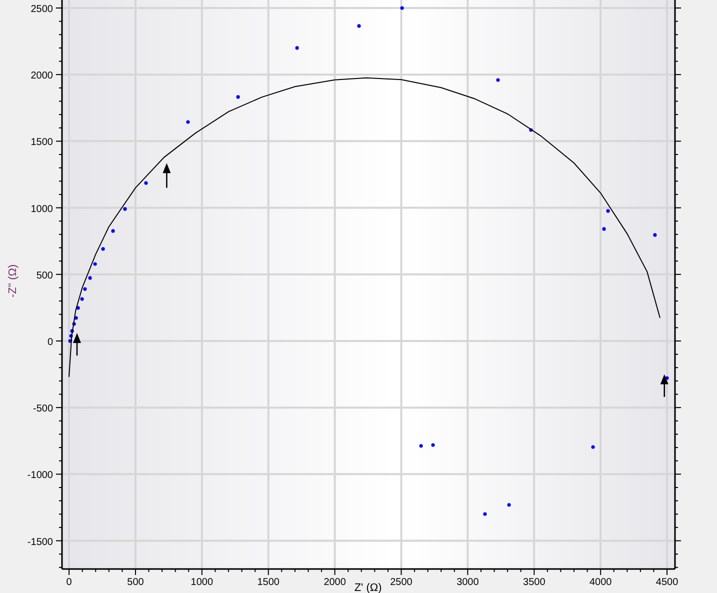 Image resolution: width=717 pixels, height=593 pixels. Describe the element at coordinates (40, 476) in the screenshot. I see `tick-label: -1000` at that location.